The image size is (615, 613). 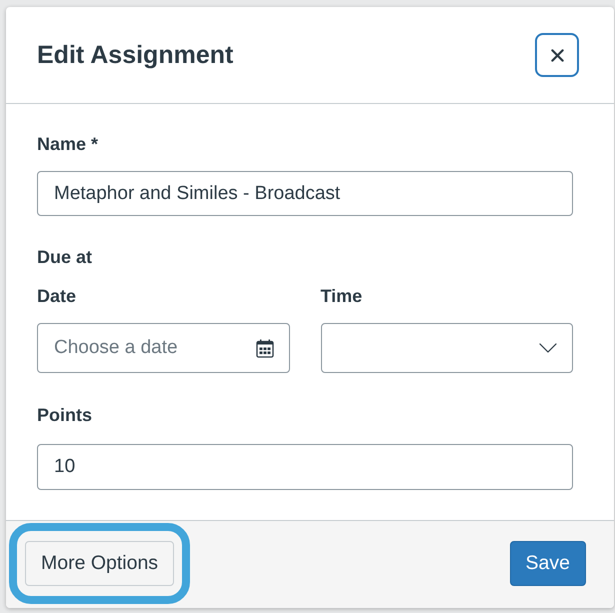 I want to click on field-label: Time, so click(x=341, y=296).